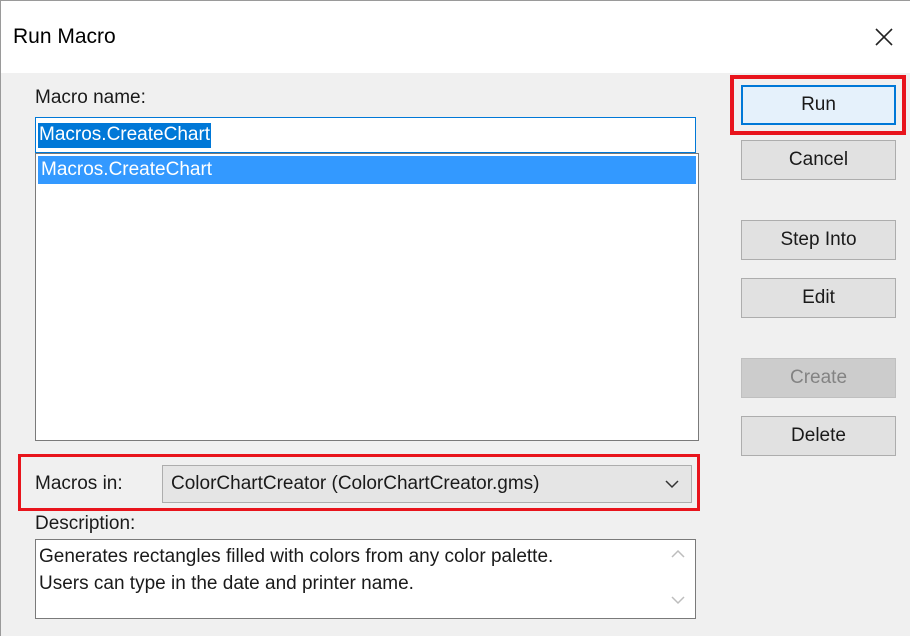 The height and width of the screenshot is (636, 910). What do you see at coordinates (818, 378) in the screenshot?
I see `create-button: Create` at bounding box center [818, 378].